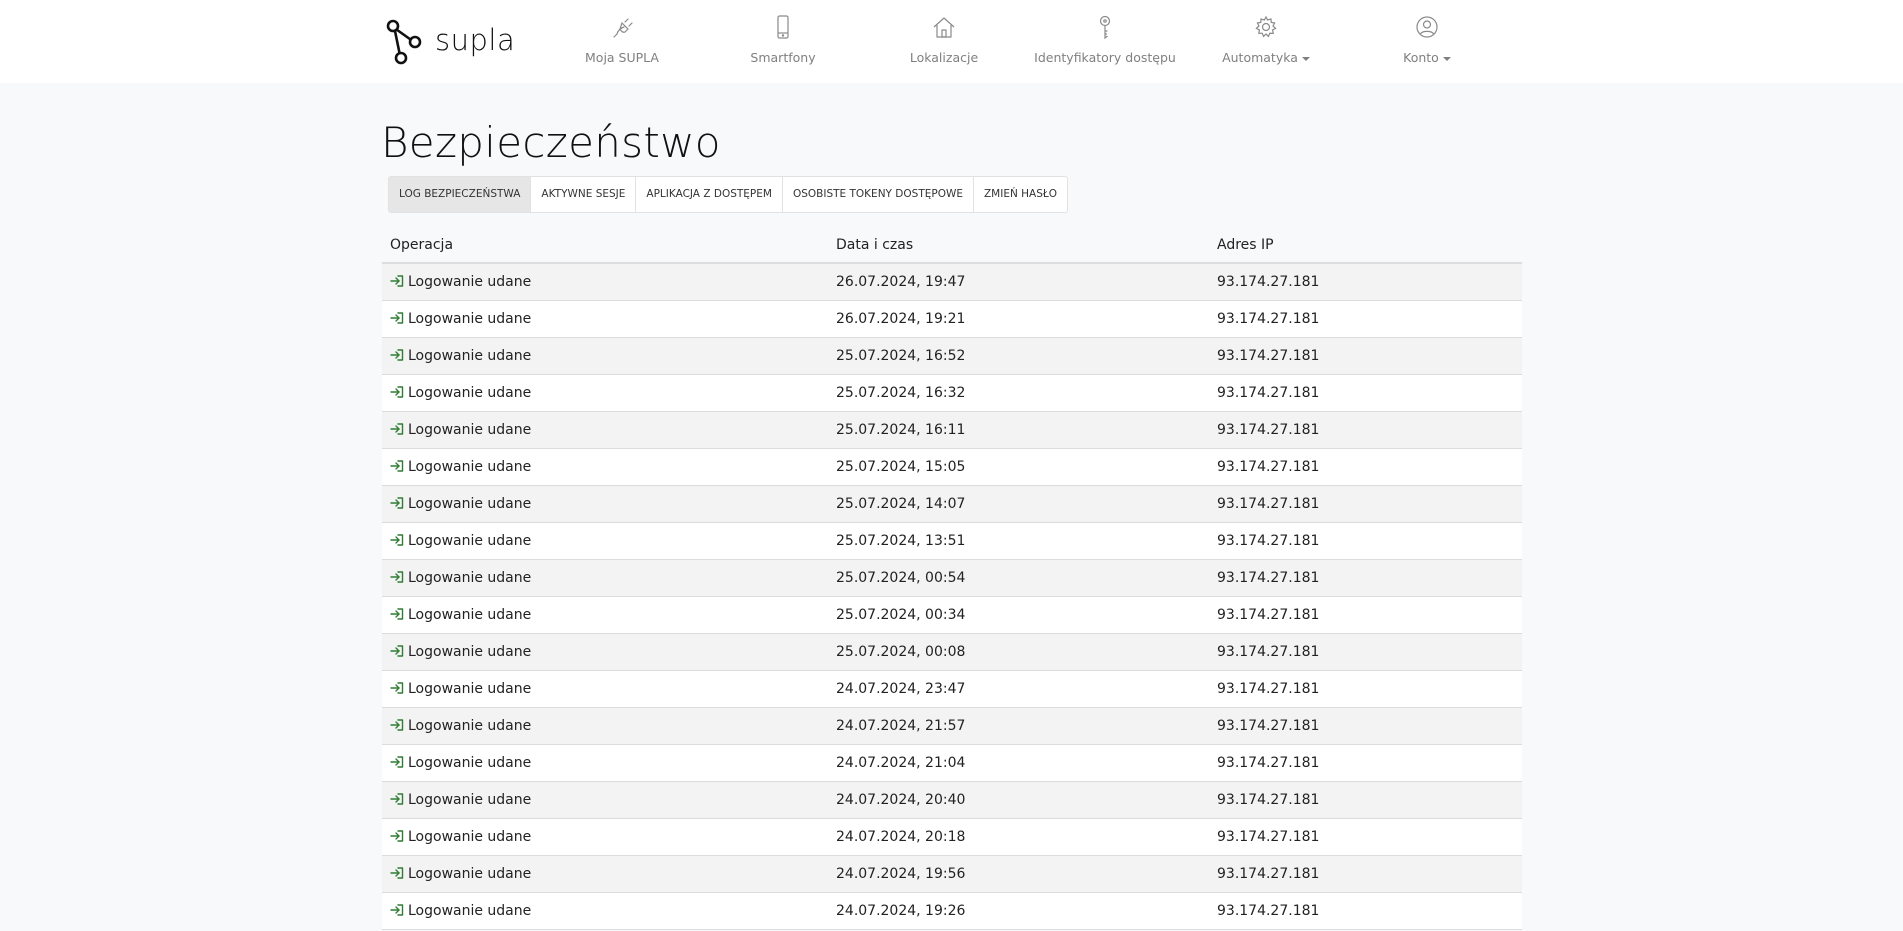 This screenshot has height=931, width=1903. I want to click on nav-item-identyfikatory: Identyfikatory dostępu, so click(1105, 41).